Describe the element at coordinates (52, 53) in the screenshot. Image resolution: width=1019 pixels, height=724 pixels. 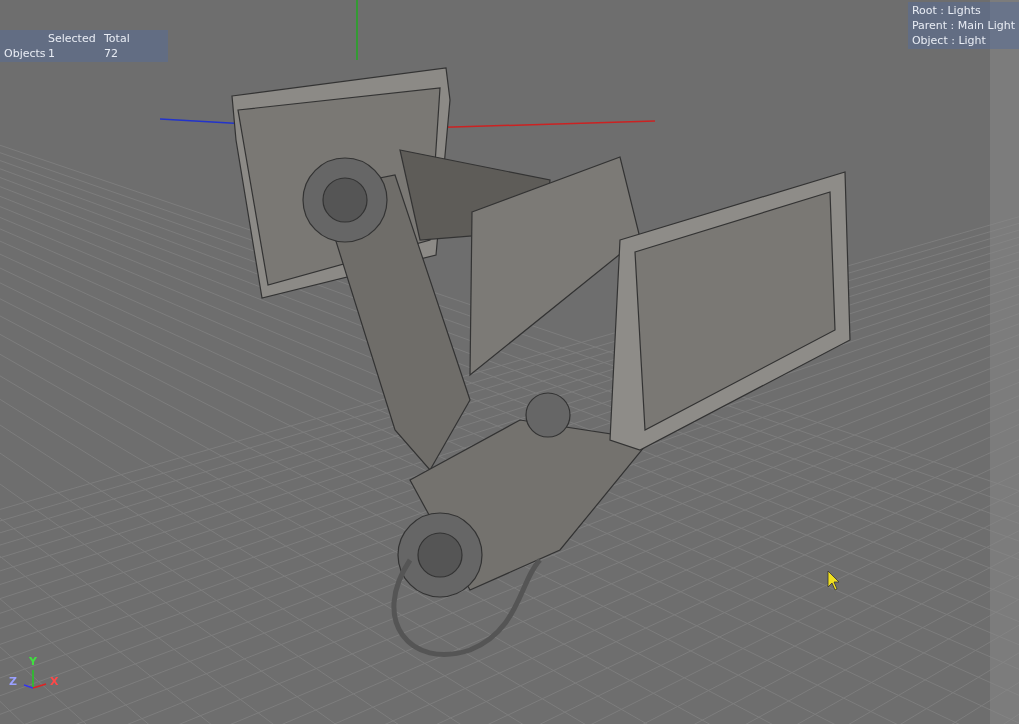
I see `selected-count: 1` at that location.